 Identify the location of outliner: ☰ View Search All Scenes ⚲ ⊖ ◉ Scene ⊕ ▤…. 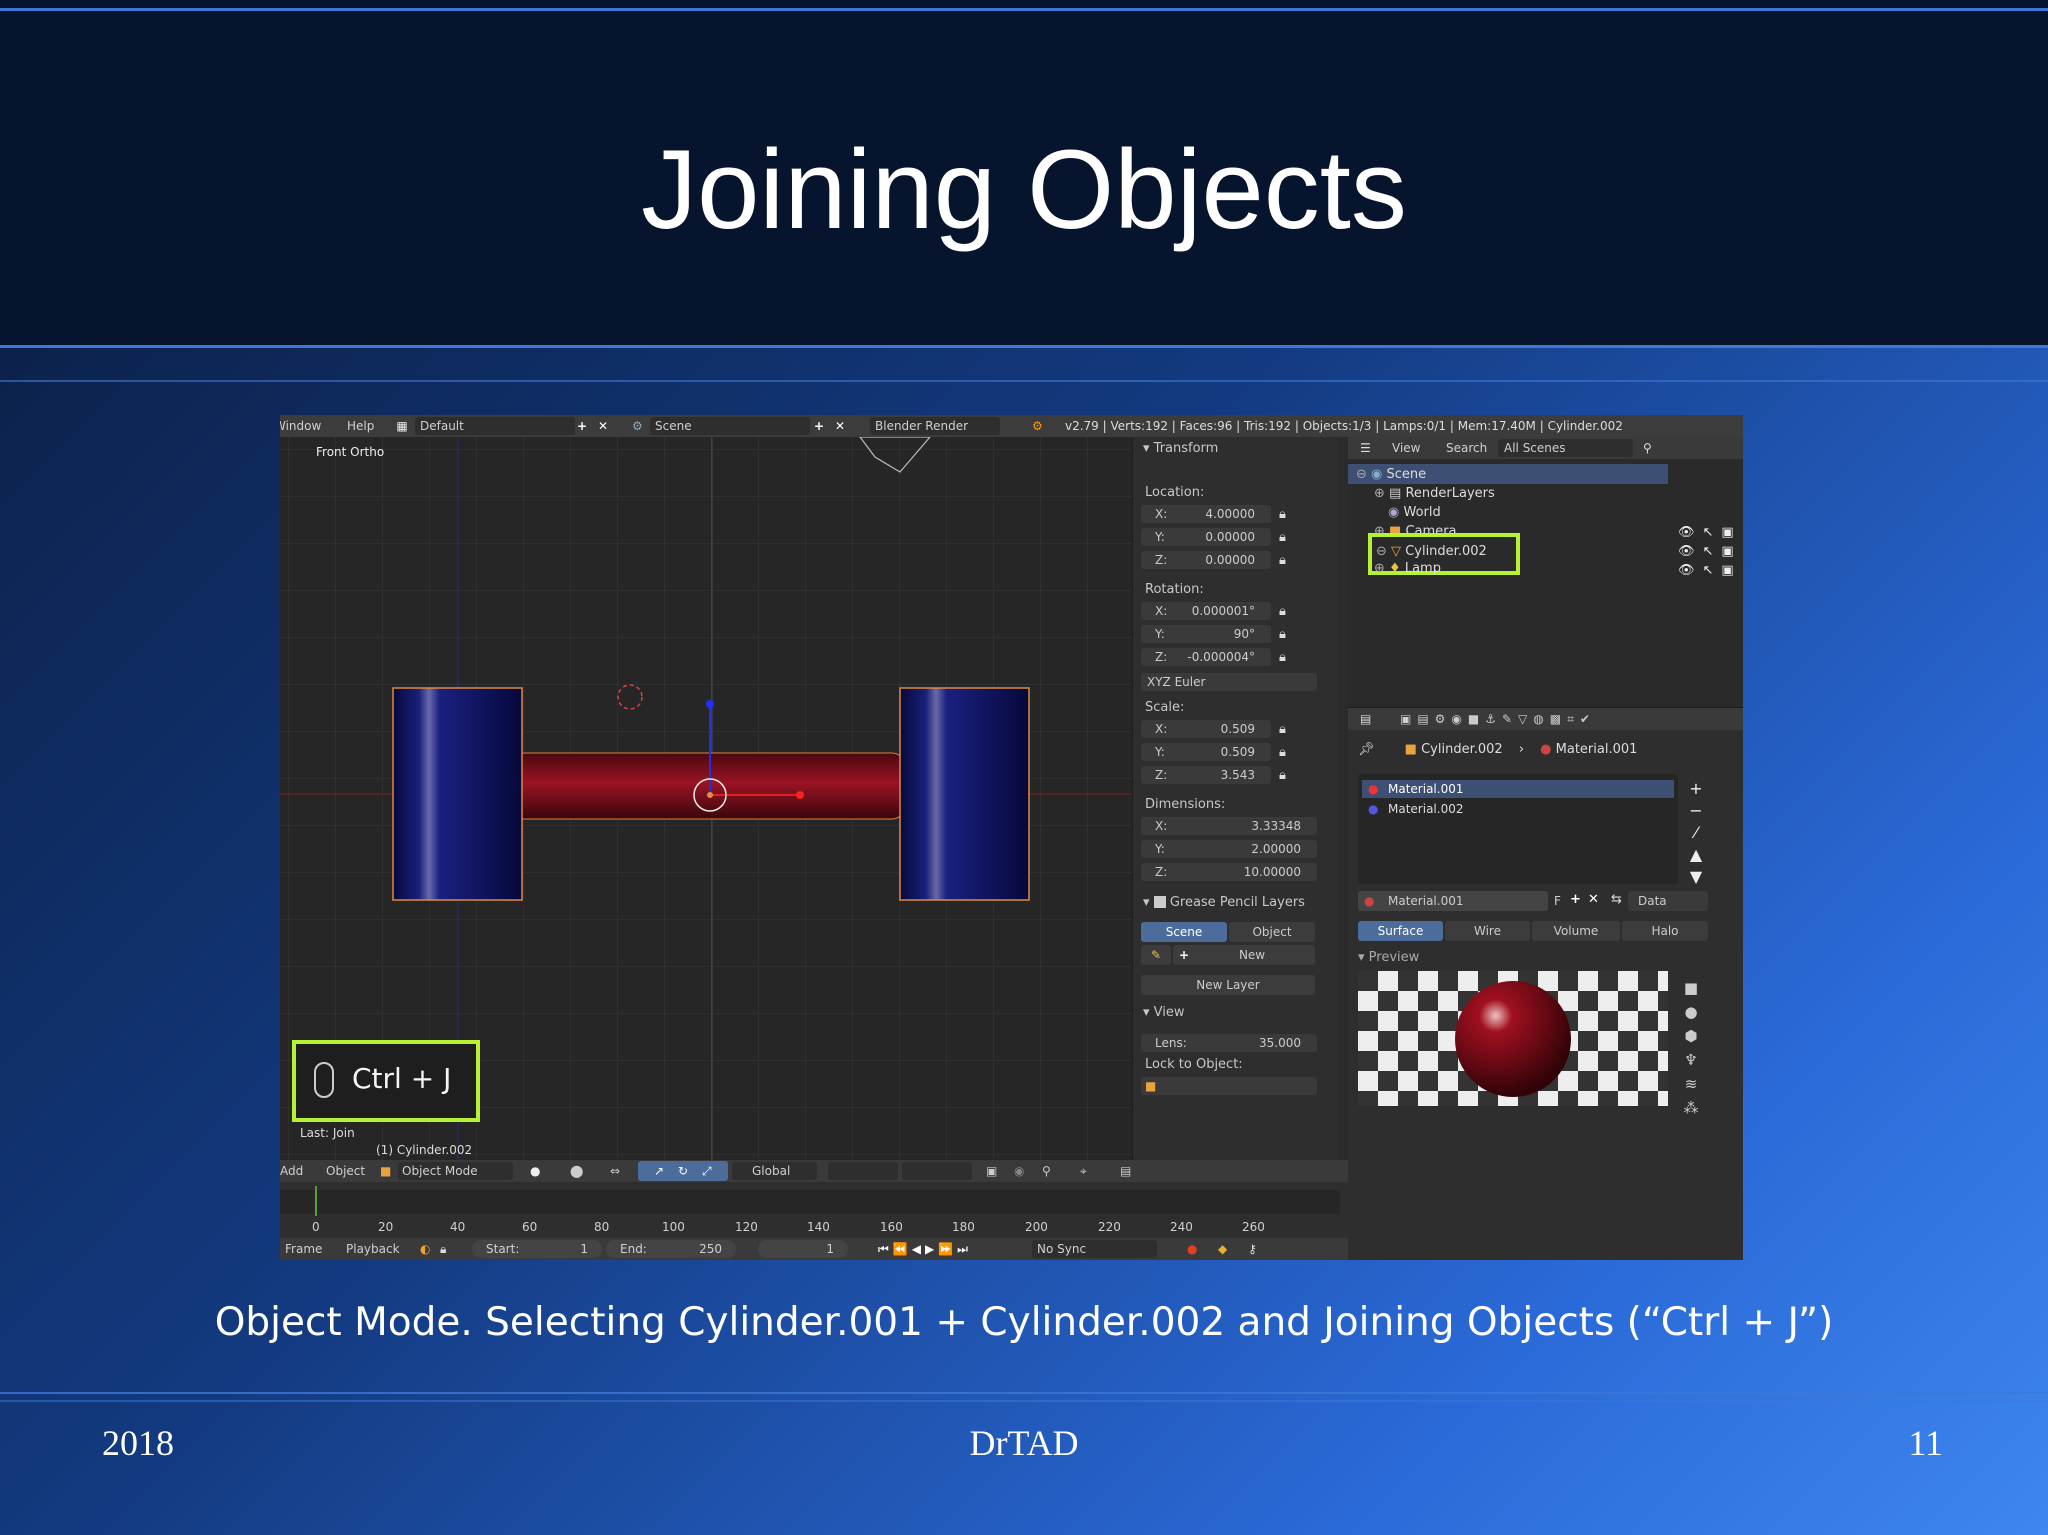
(1545, 572).